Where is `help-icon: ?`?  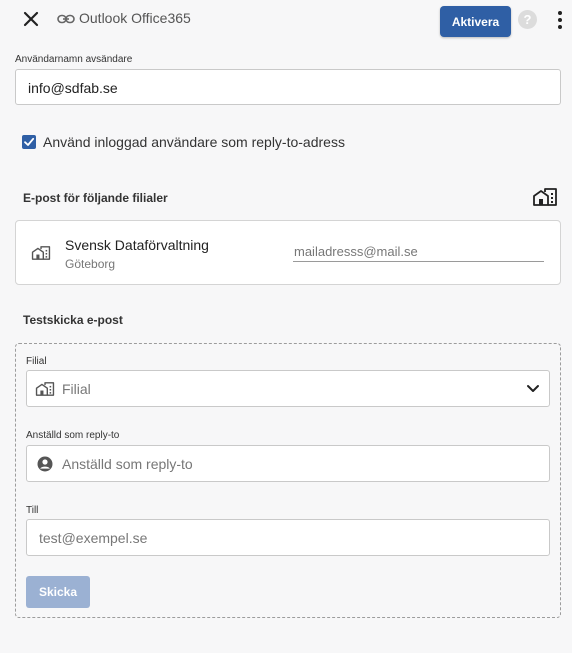 help-icon: ? is located at coordinates (527, 19).